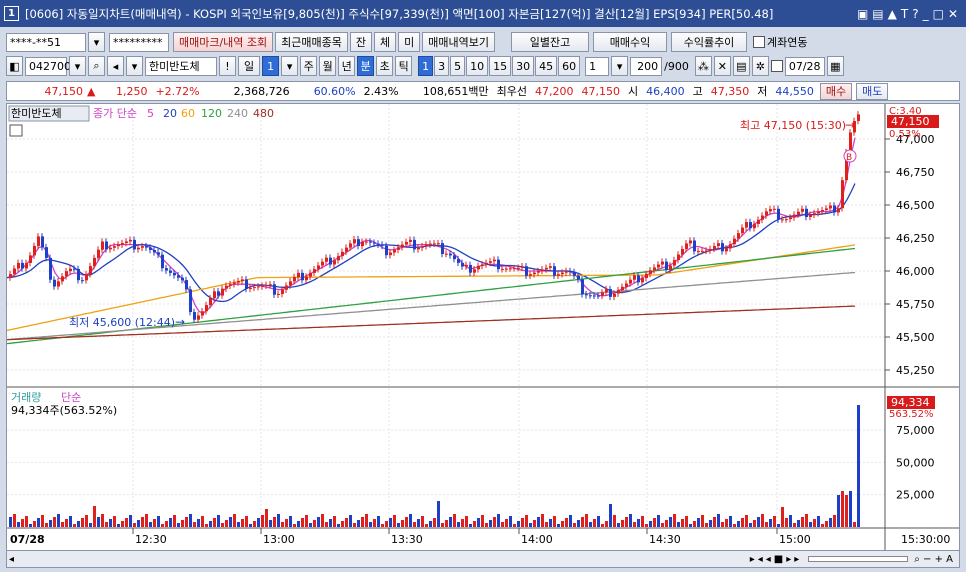  Describe the element at coordinates (776, 559) in the screenshot. I see `playback-icon: ▸◂◂■▸▸` at that location.